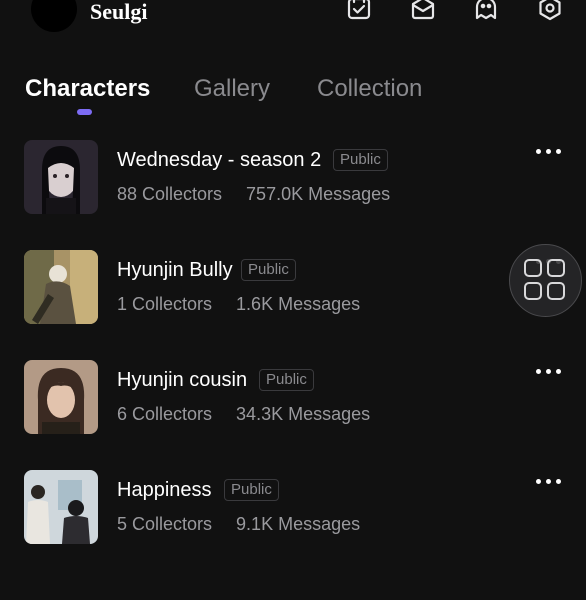 The width and height of the screenshot is (586, 600). Describe the element at coordinates (219, 160) in the screenshot. I see `character-name: Wednesday - season 2` at that location.